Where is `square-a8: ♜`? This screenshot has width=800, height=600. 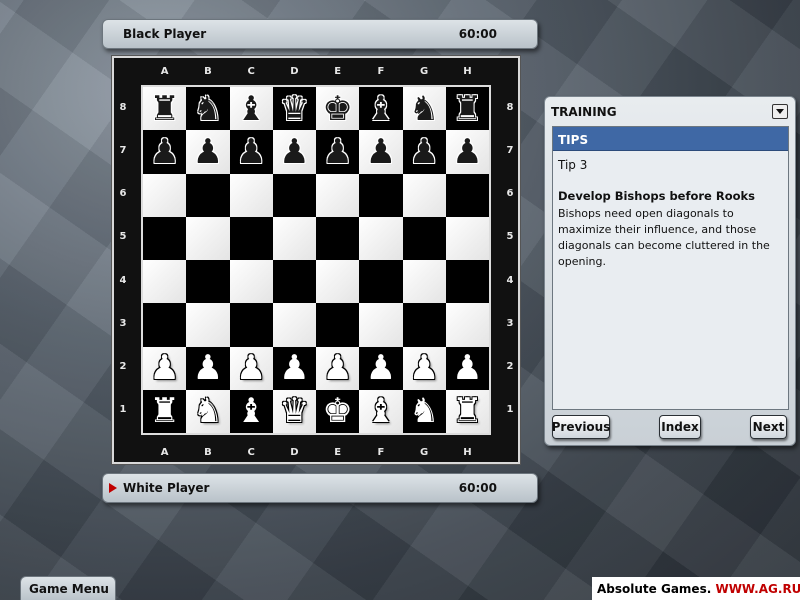
square-a8: ♜ is located at coordinates (165, 109).